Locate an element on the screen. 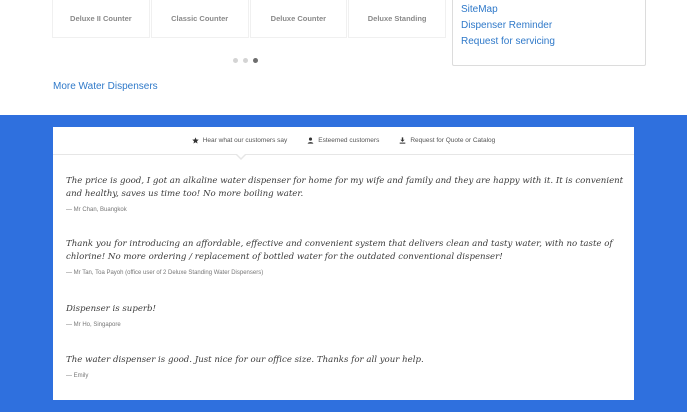 The height and width of the screenshot is (412, 687). tab-customer-testimonials: Hear what our customers say is located at coordinates (240, 140).